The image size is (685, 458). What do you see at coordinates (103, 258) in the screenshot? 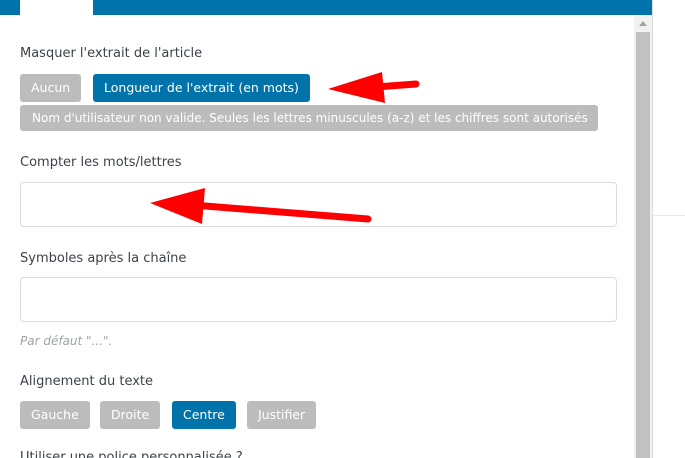
I see `symbols-label: Symboles après la chaîne` at bounding box center [103, 258].